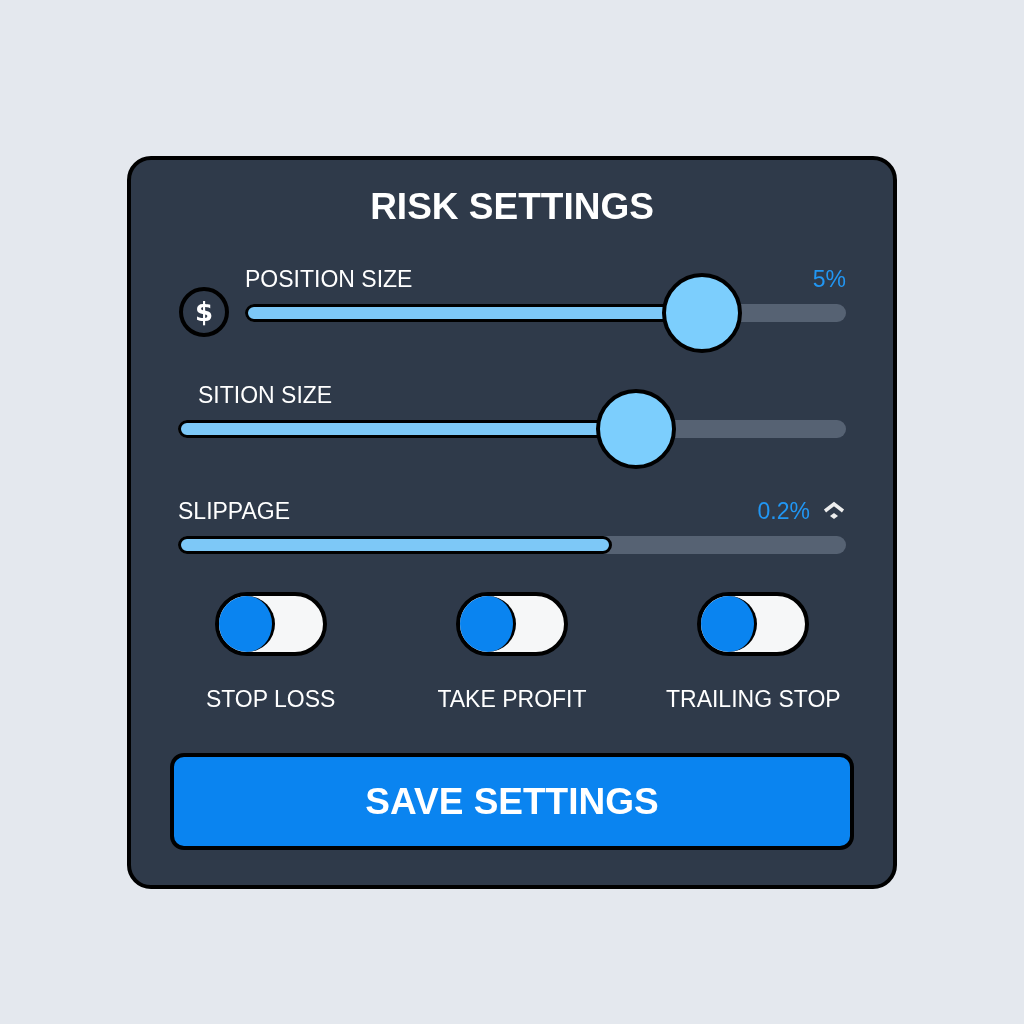  What do you see at coordinates (204, 312) in the screenshot?
I see `dollar-icon: $` at bounding box center [204, 312].